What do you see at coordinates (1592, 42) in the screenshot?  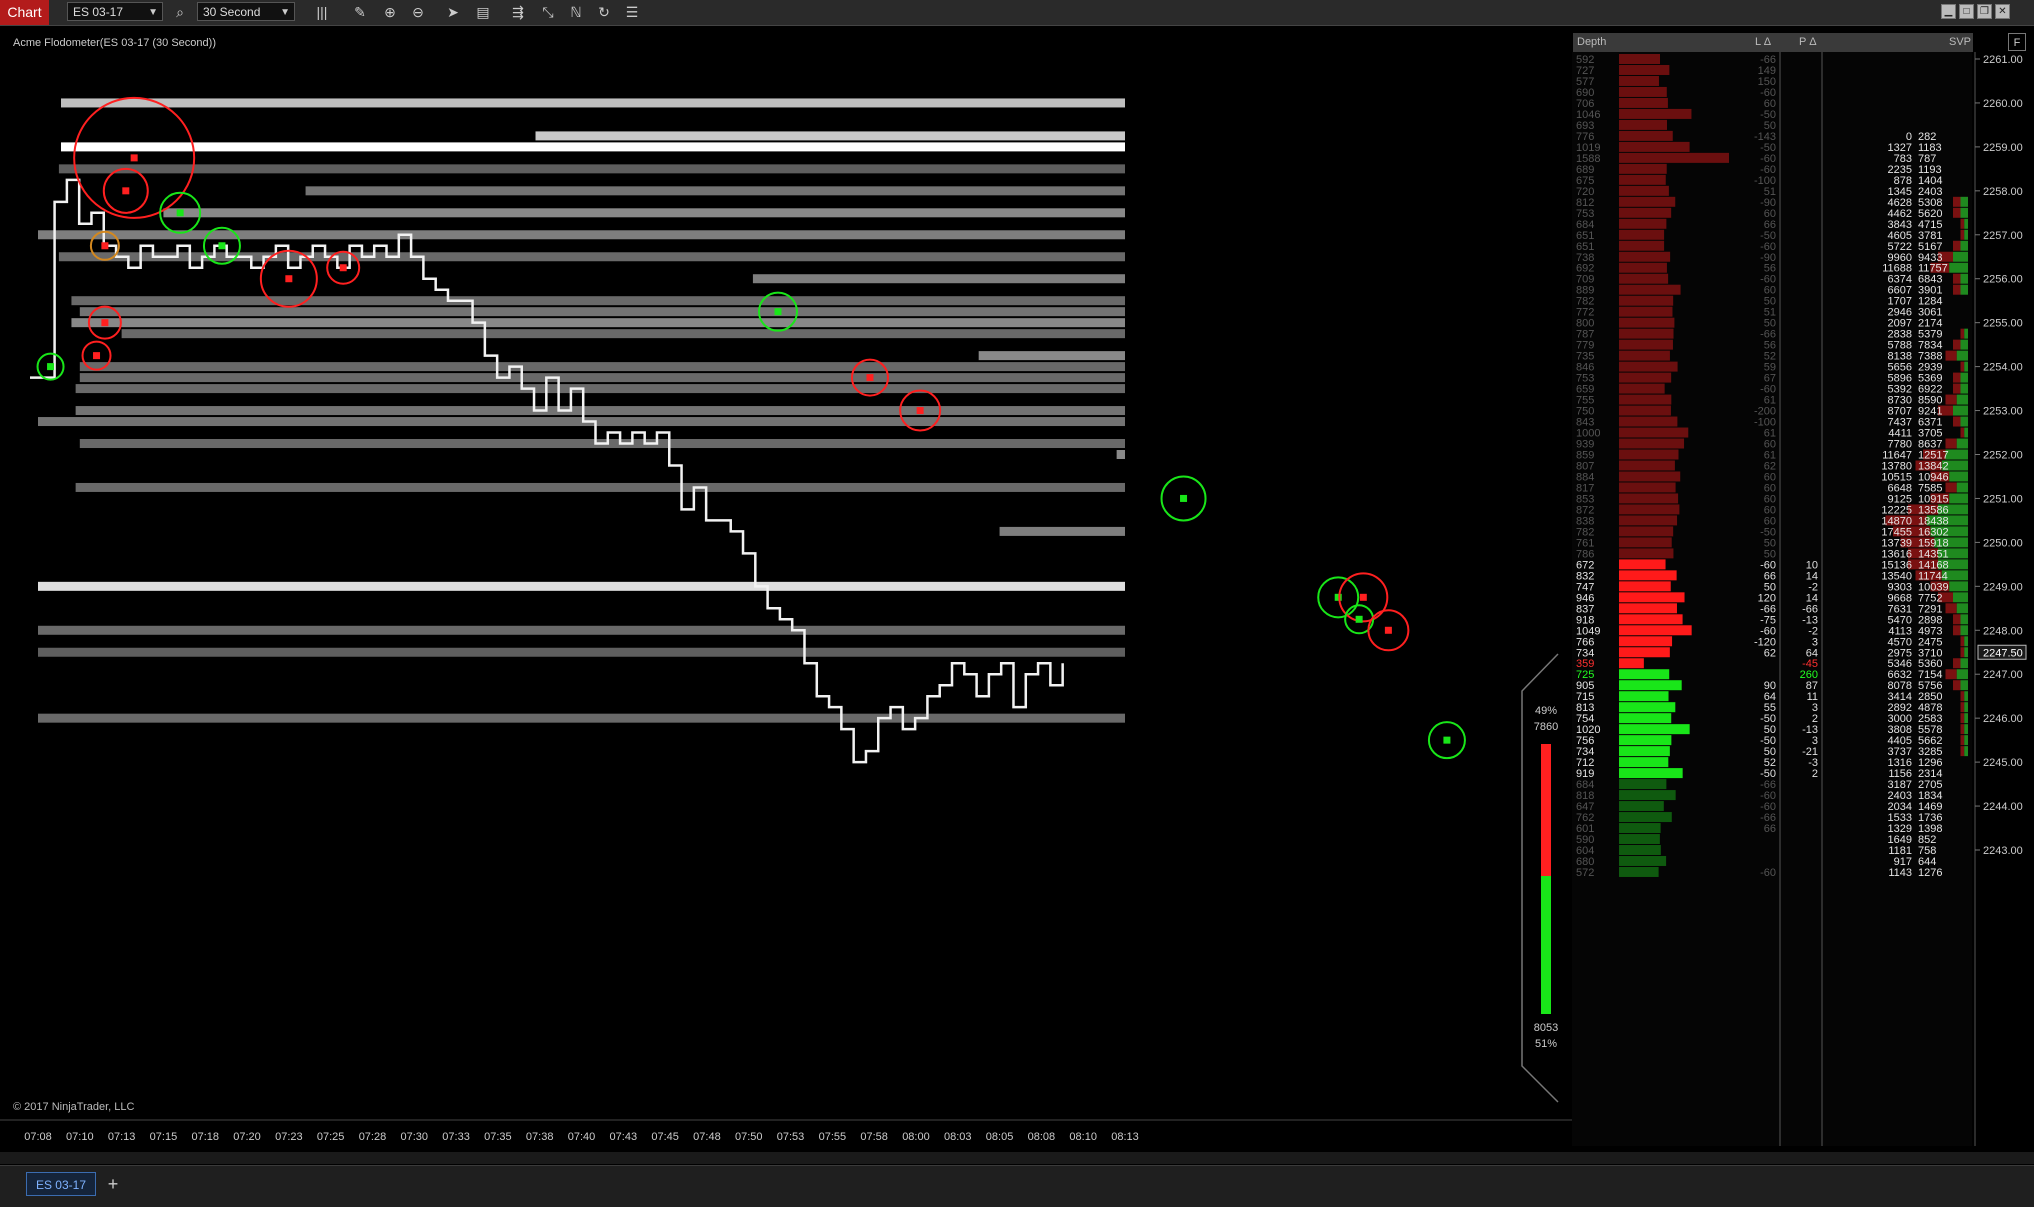 I see `depth-header-label: Depth` at bounding box center [1592, 42].